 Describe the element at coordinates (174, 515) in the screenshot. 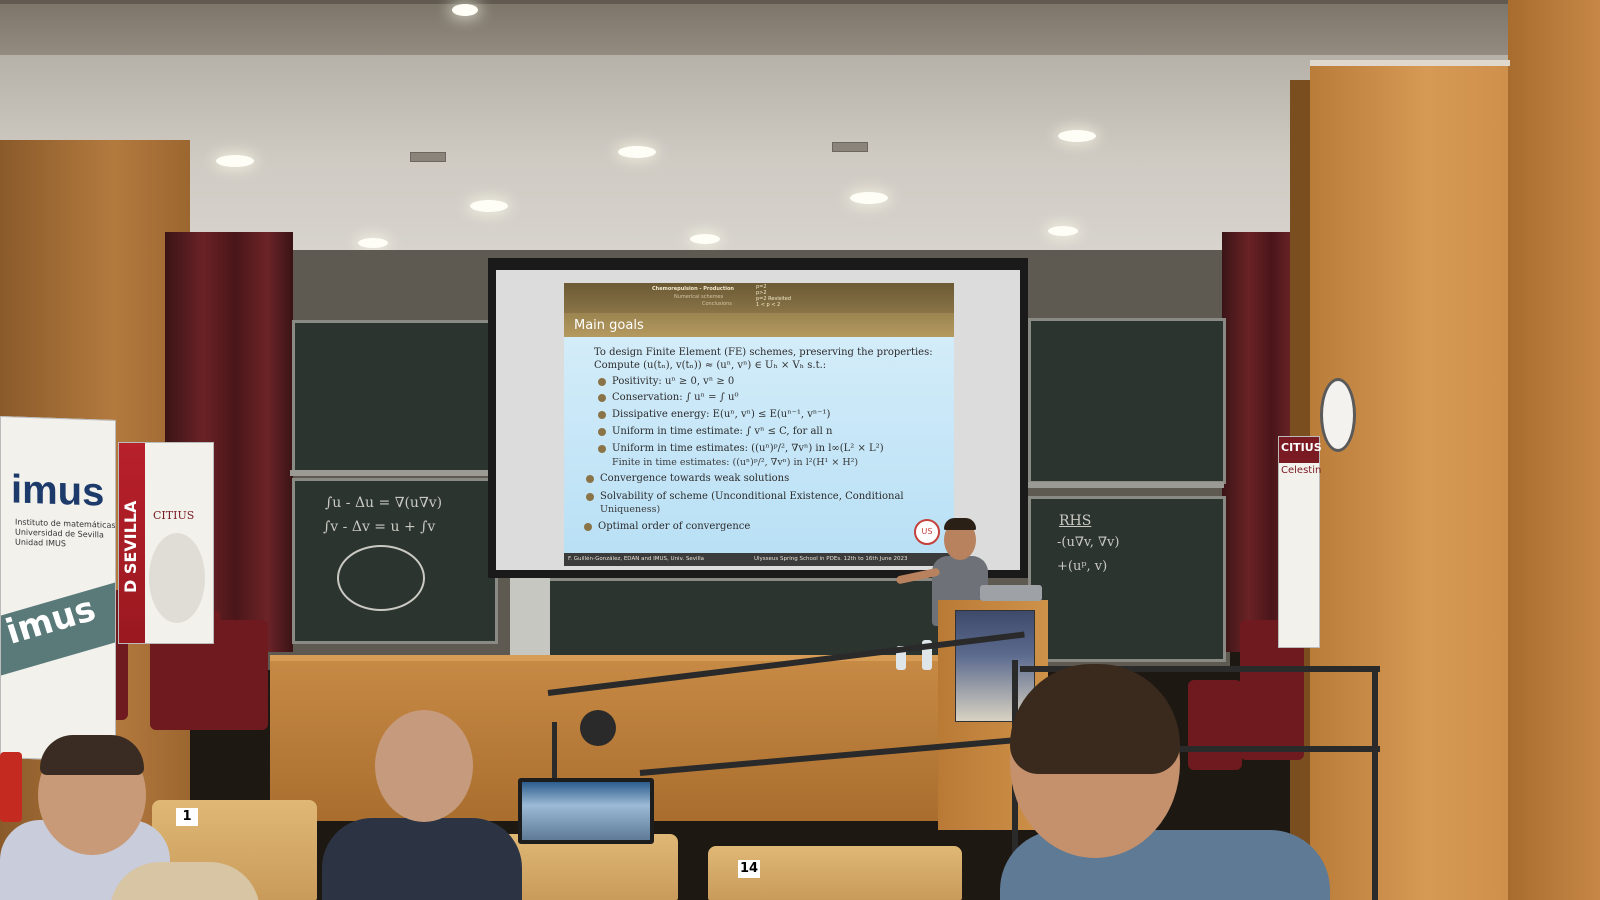

I see `citius-logo-text: CITIUS` at that location.